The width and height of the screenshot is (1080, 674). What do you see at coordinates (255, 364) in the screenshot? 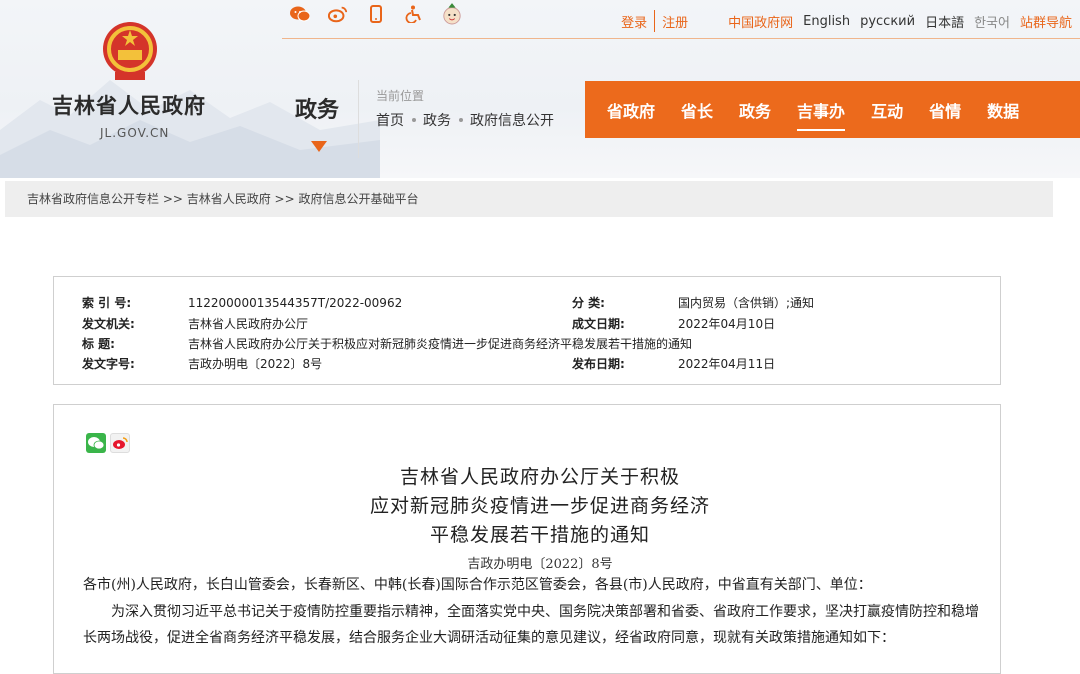
I see `info-docno-value: 吉政办明电〔2022〕8号` at bounding box center [255, 364].